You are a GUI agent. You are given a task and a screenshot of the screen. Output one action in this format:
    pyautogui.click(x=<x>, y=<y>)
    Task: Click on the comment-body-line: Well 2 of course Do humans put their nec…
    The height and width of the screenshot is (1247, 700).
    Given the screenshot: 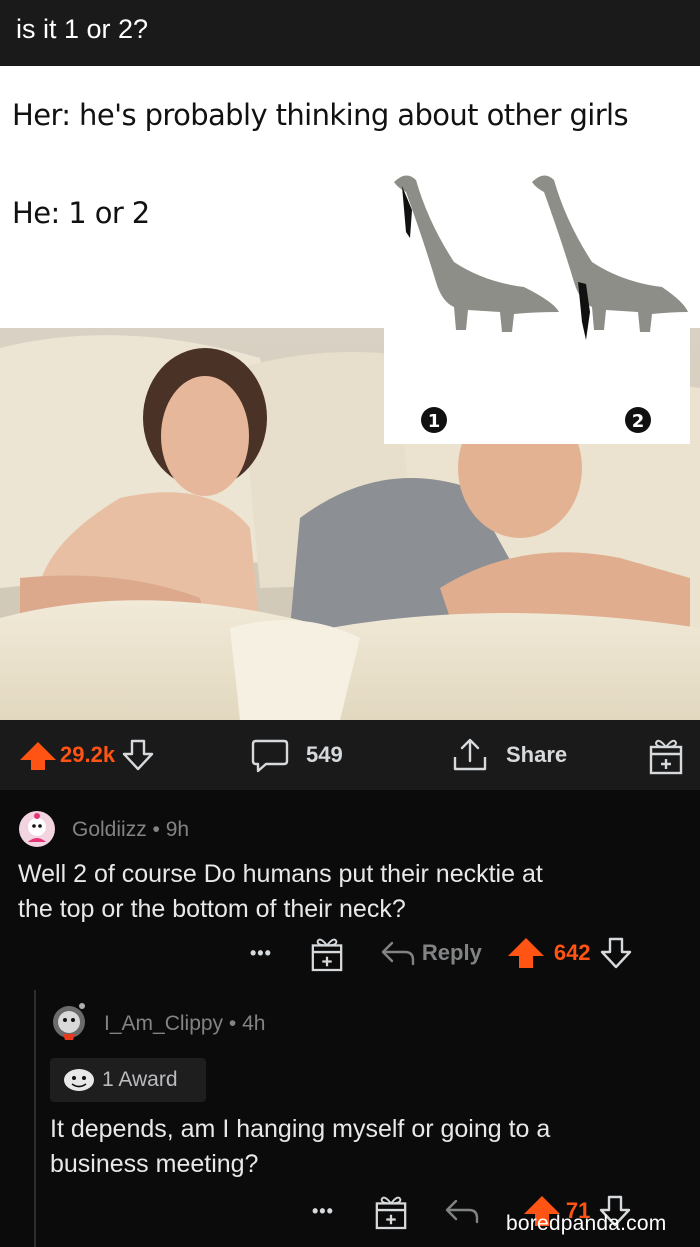 What is the action you would take?
    pyautogui.click(x=280, y=874)
    